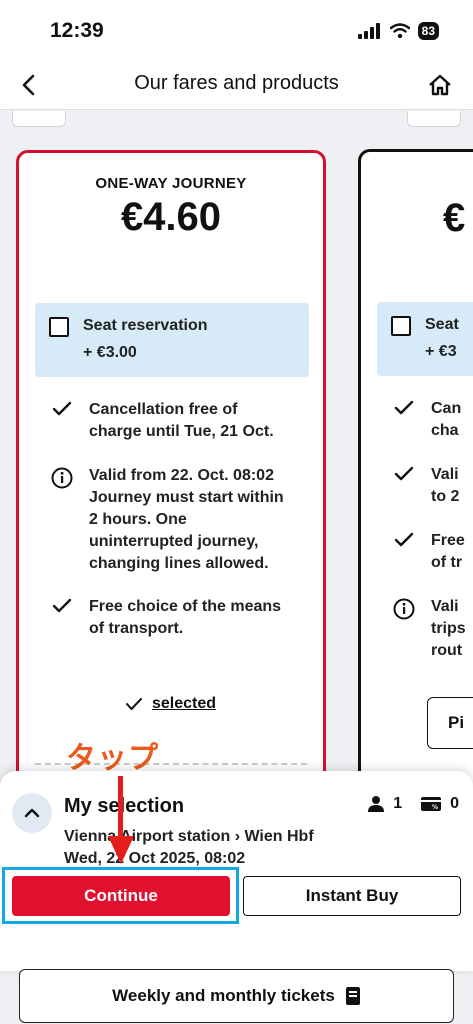  What do you see at coordinates (189, 836) in the screenshot?
I see `selection-route: Vienna Airport station › Wien Hbf` at bounding box center [189, 836].